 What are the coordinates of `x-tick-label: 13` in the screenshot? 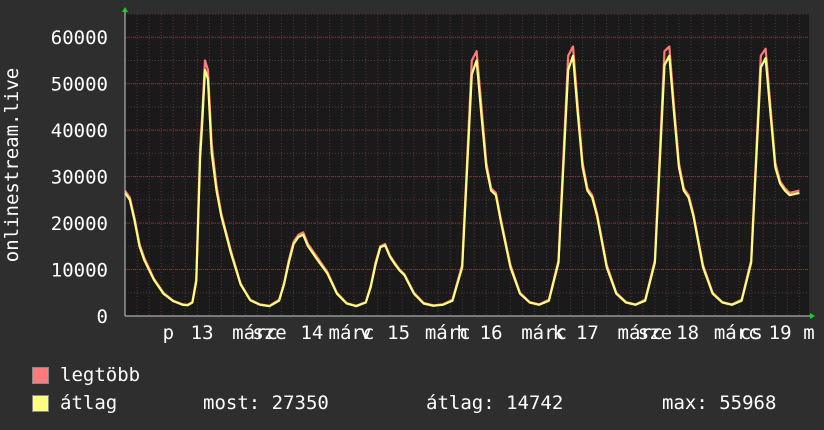 It's located at (202, 333).